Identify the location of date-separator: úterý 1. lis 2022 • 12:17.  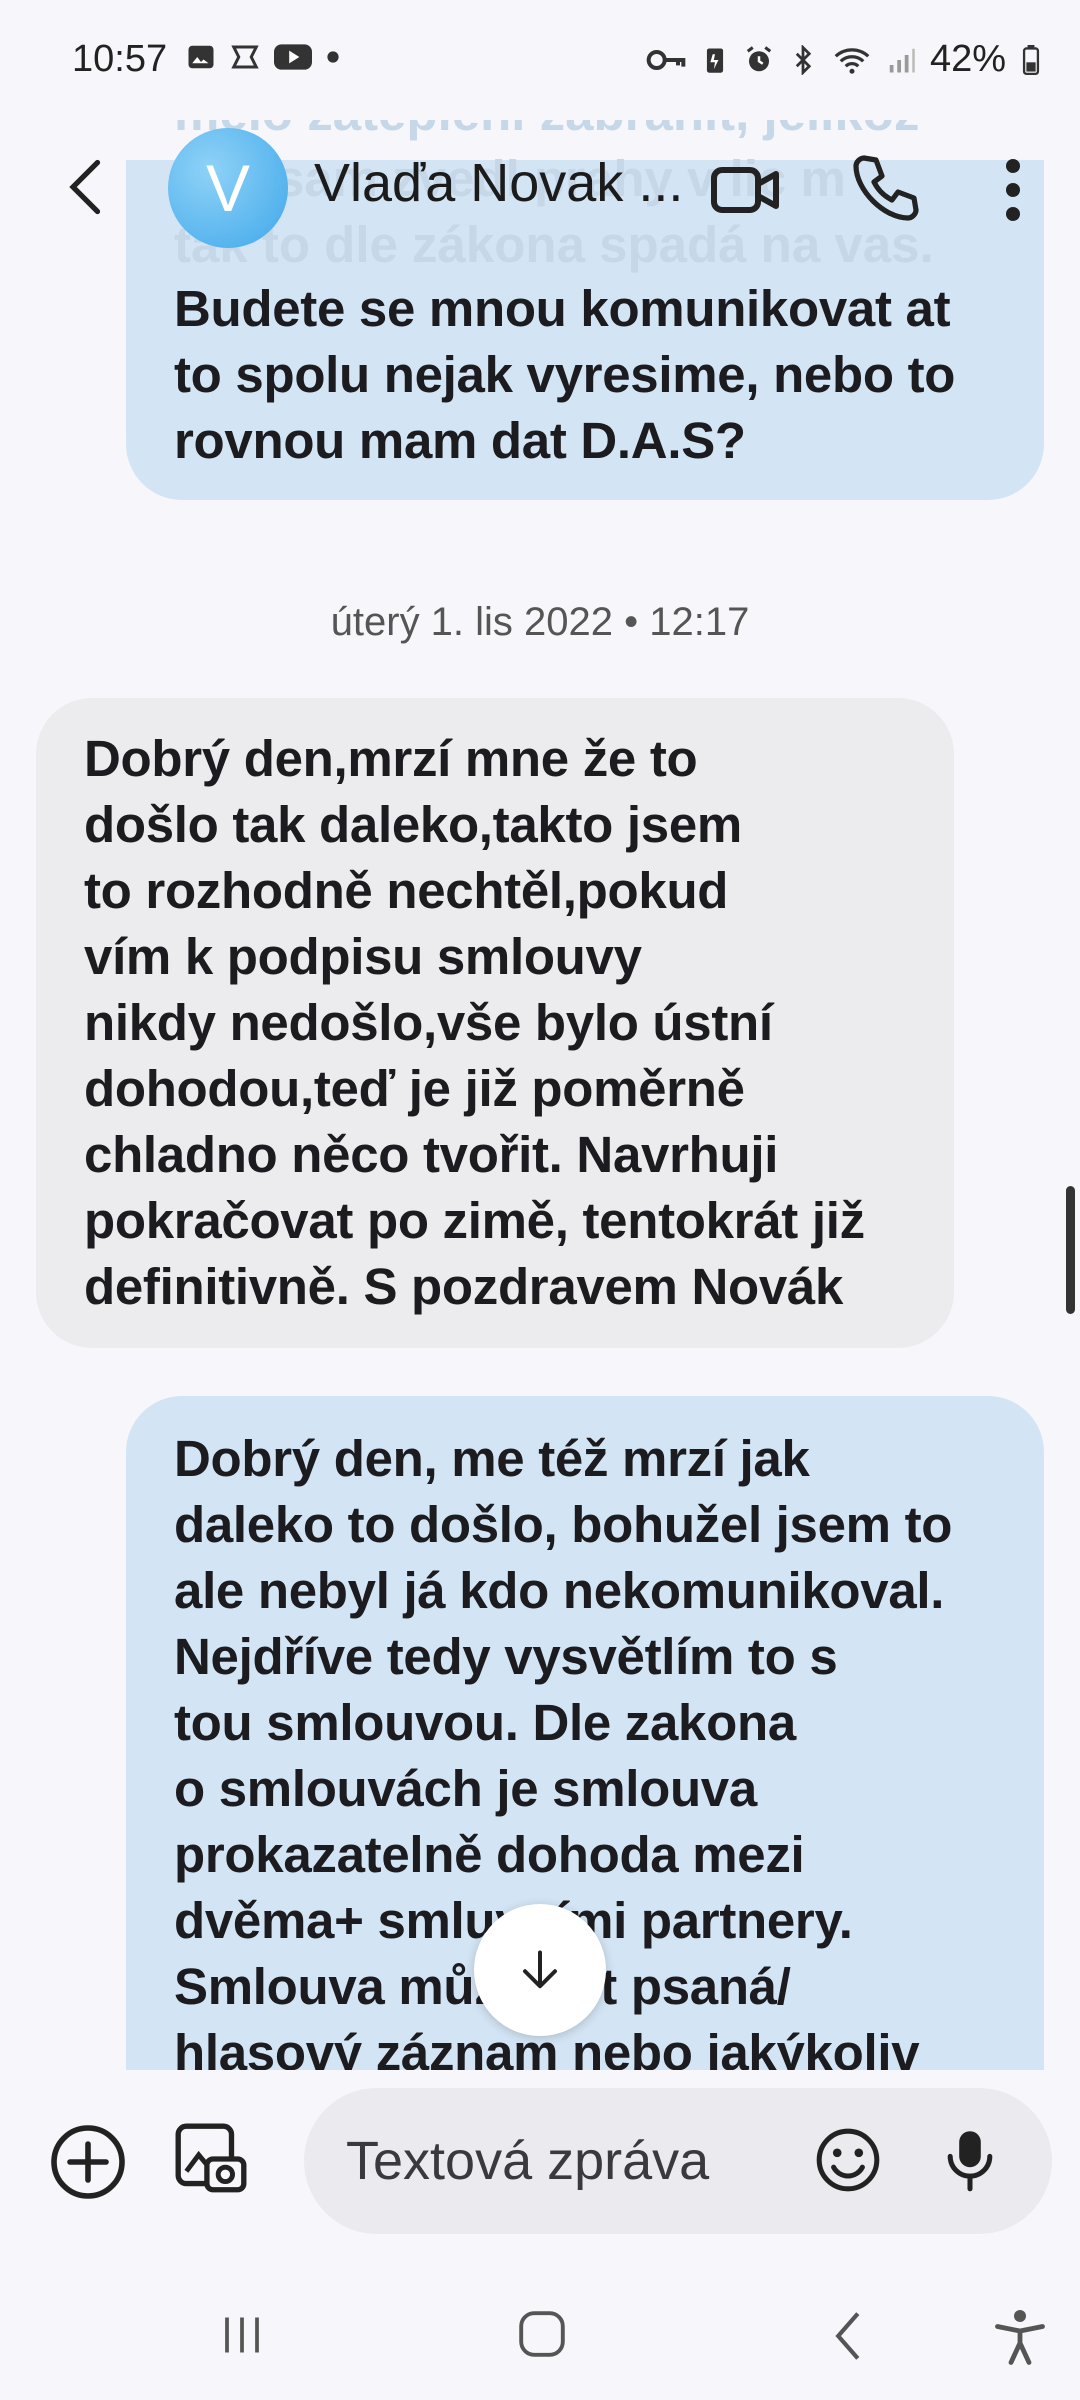
(540, 622).